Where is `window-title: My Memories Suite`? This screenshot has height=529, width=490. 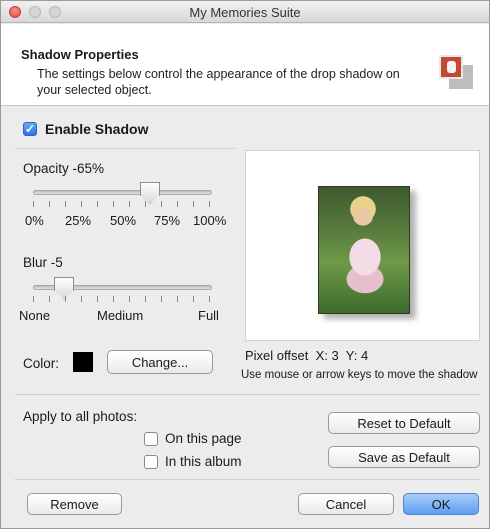
window-title: My Memories Suite is located at coordinates (245, 12).